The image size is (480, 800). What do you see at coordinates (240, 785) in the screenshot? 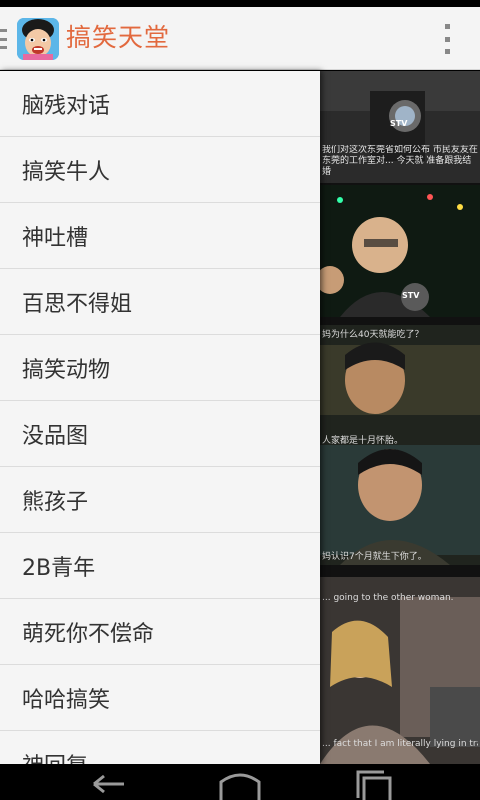
I see `home-icon` at bounding box center [240, 785].